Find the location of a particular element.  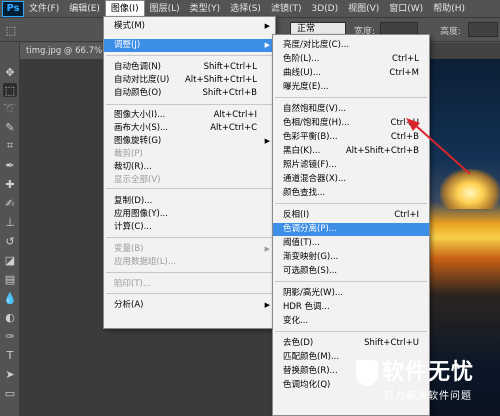

pen-tool-icon: ✑ is located at coordinates (10, 336).